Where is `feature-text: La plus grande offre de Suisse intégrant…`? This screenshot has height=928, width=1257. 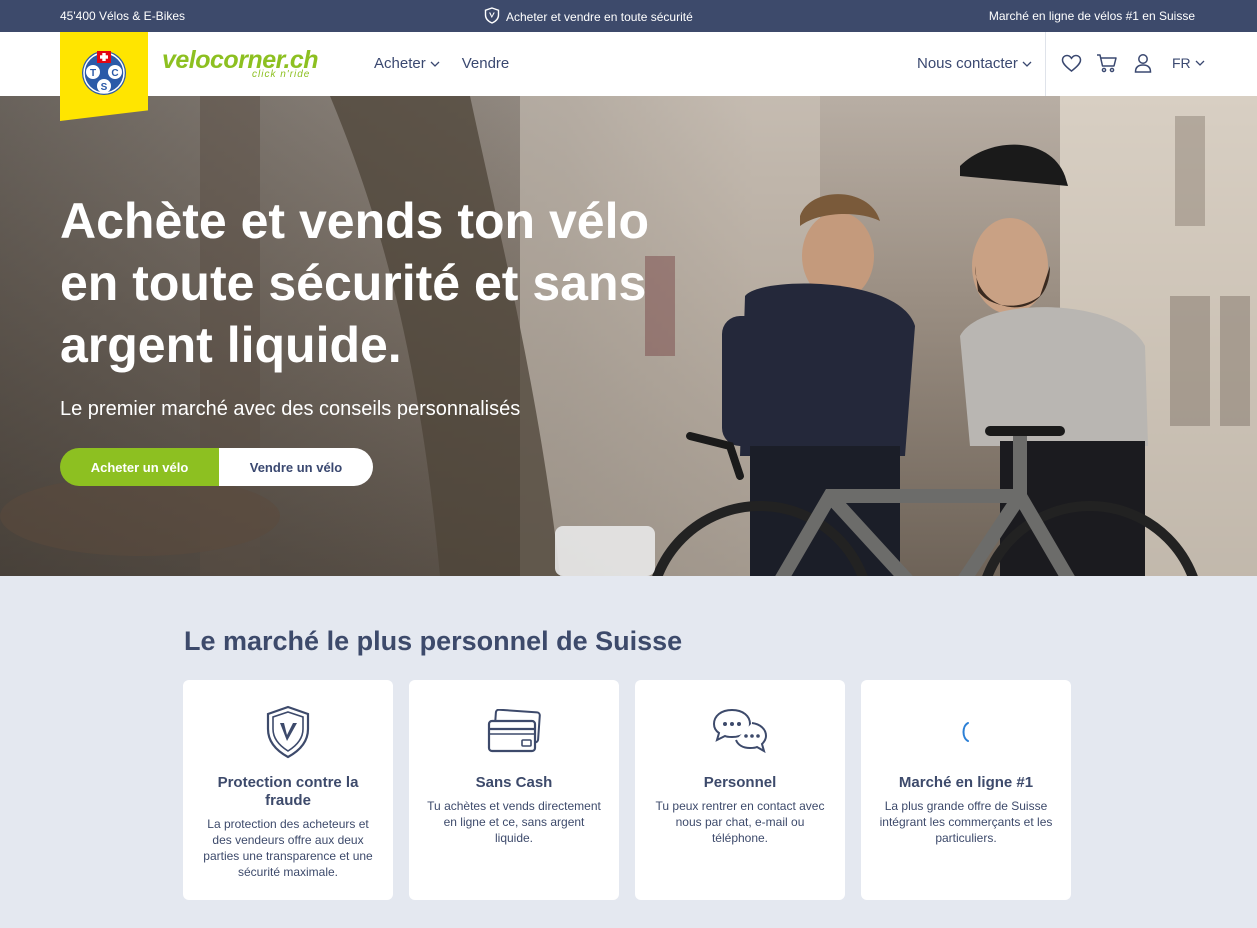 feature-text: La plus grande offre de Suisse intégrant… is located at coordinates (966, 822).